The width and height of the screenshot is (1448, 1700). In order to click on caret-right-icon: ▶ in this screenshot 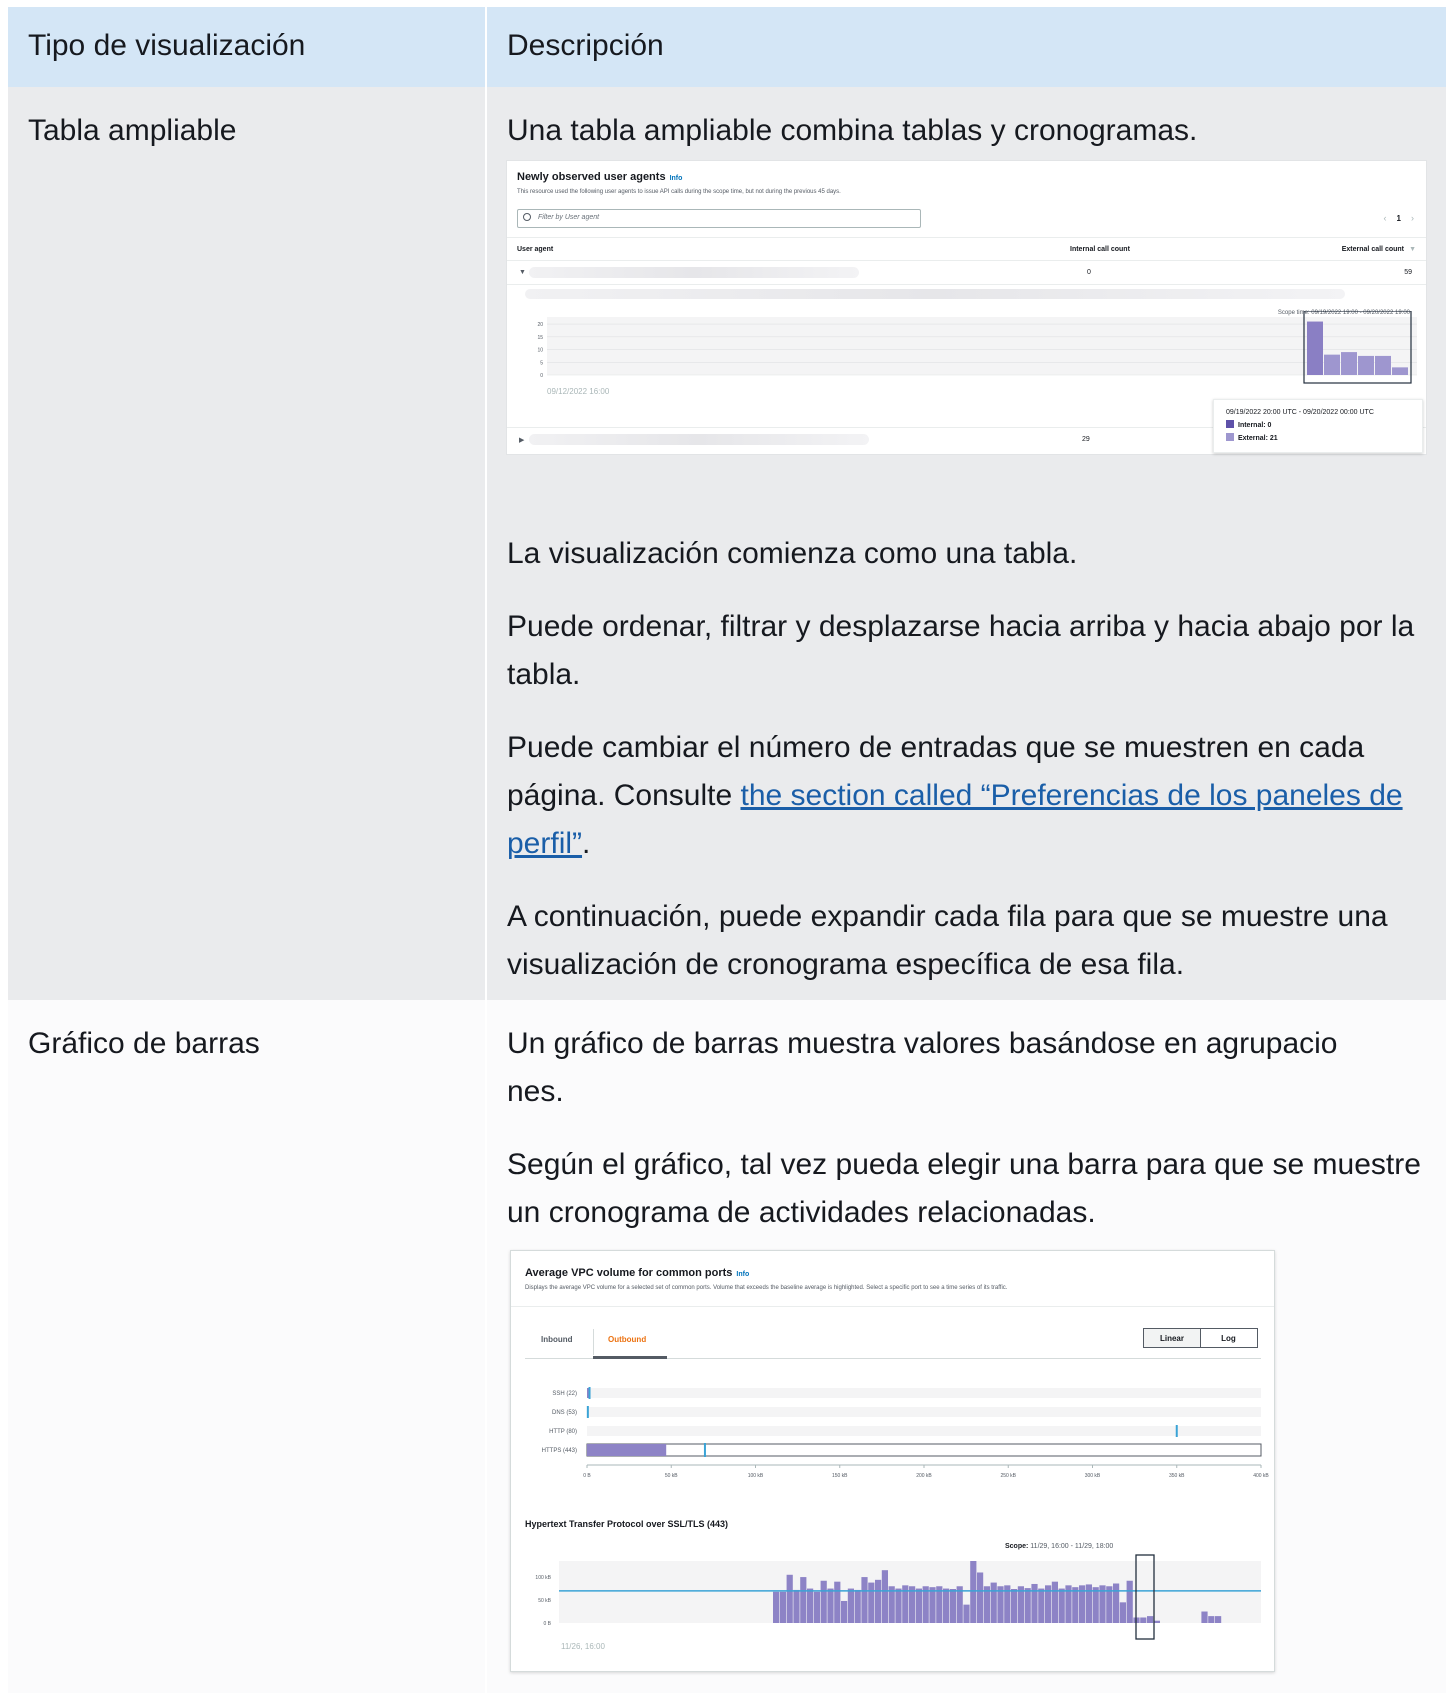, I will do `click(521, 440)`.